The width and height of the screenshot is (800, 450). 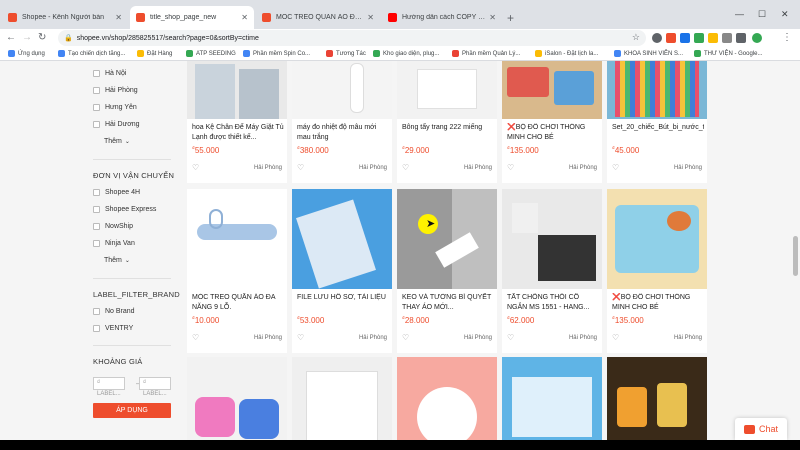 What do you see at coordinates (11, 37) in the screenshot?
I see `back-icon: ←` at bounding box center [11, 37].